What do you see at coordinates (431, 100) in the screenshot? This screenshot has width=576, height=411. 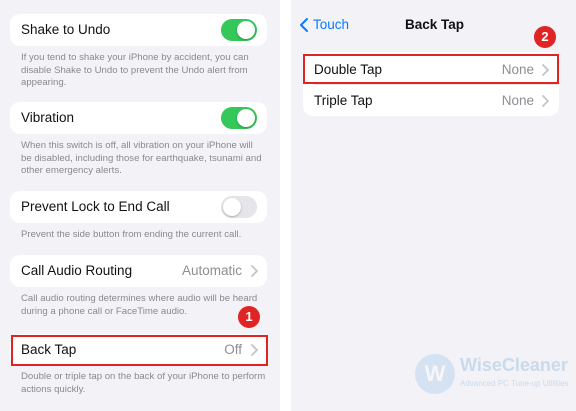 I see `triple-tap-row: Triple Tap None` at bounding box center [431, 100].